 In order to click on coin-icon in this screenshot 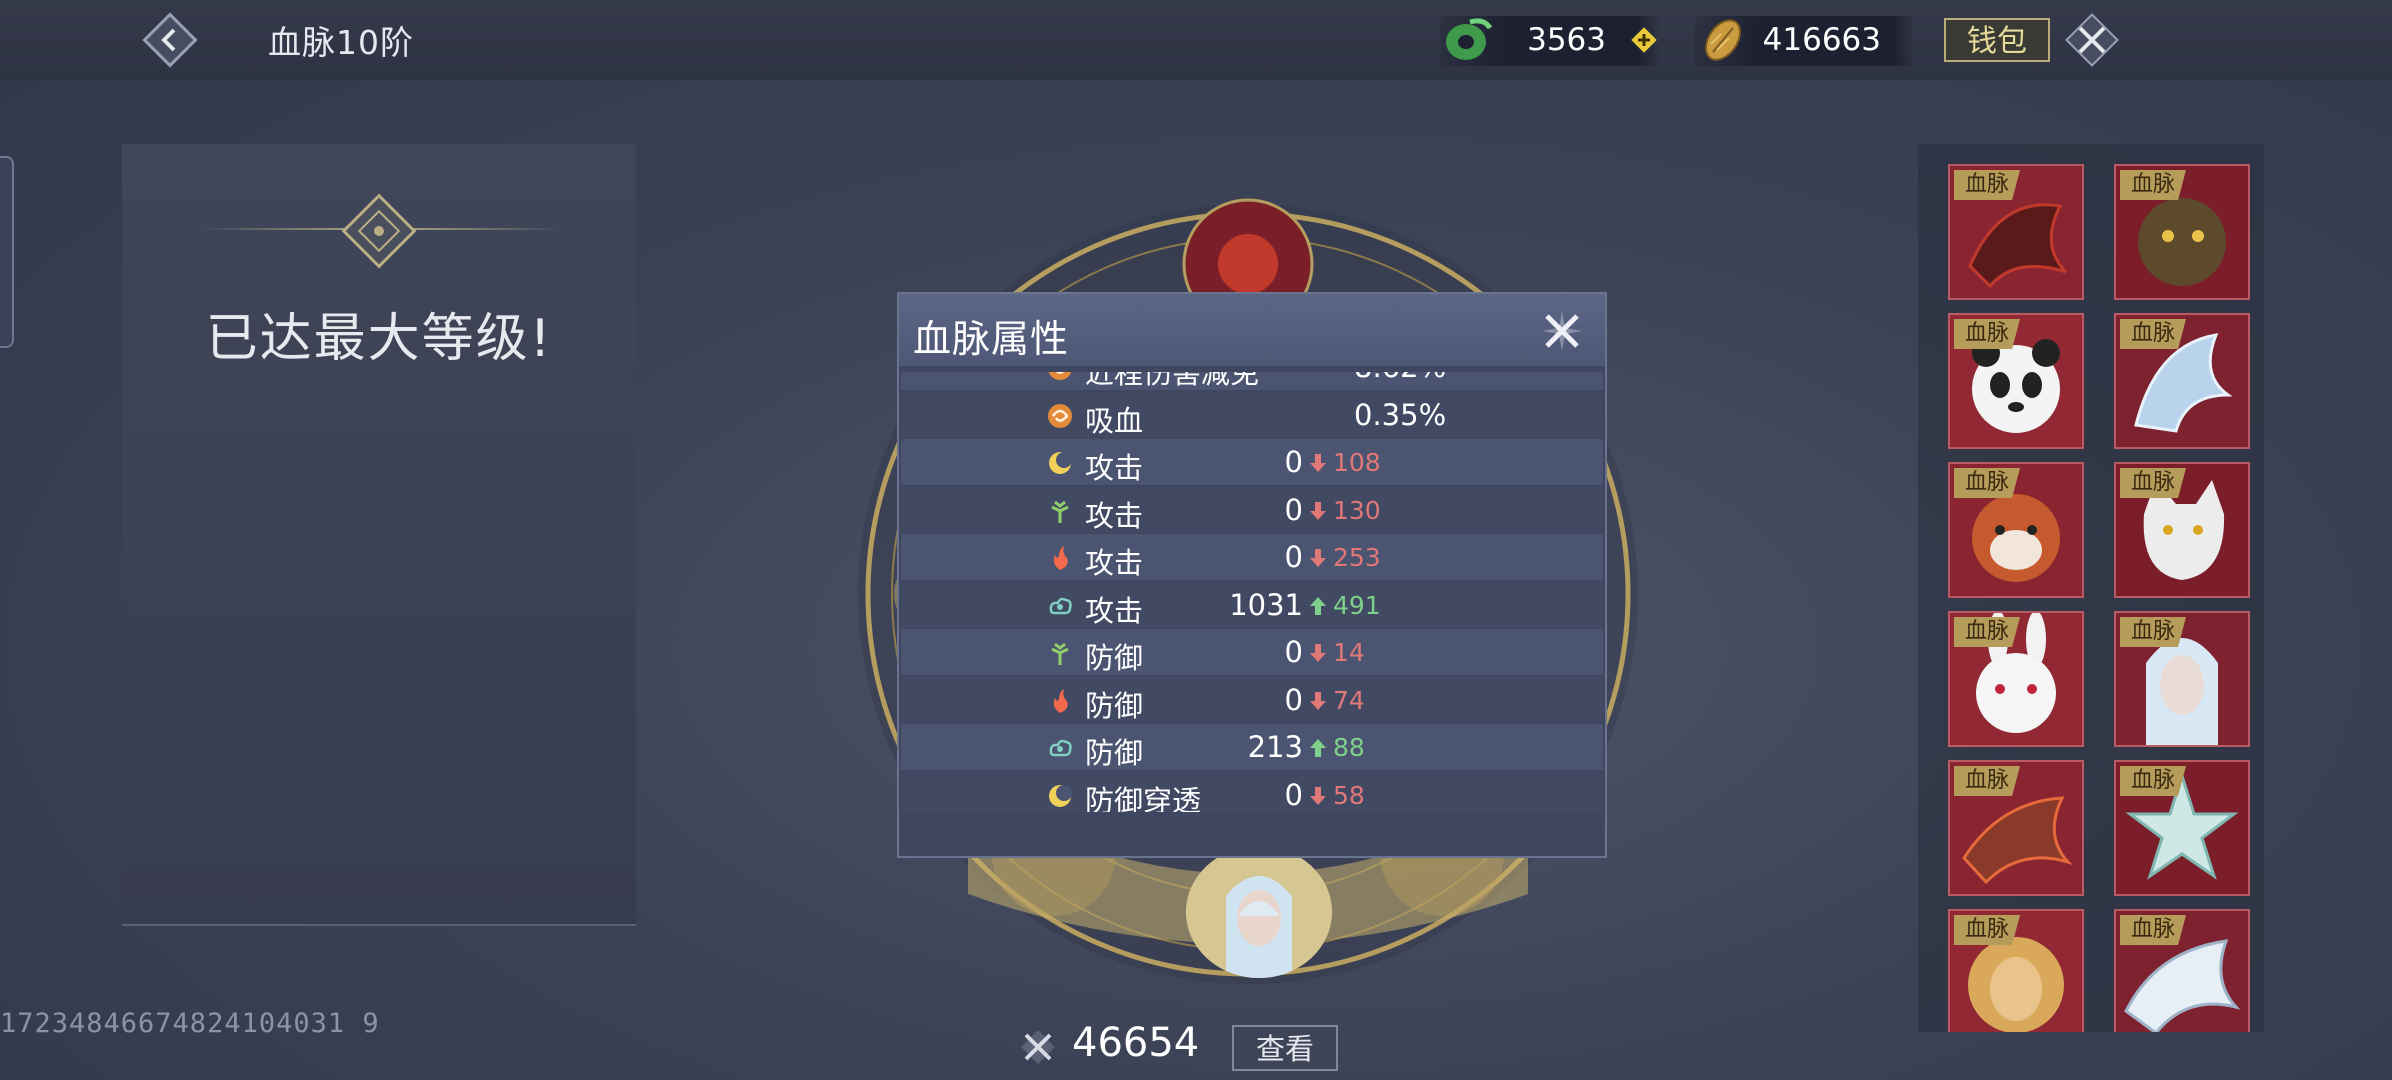, I will do `click(1723, 40)`.